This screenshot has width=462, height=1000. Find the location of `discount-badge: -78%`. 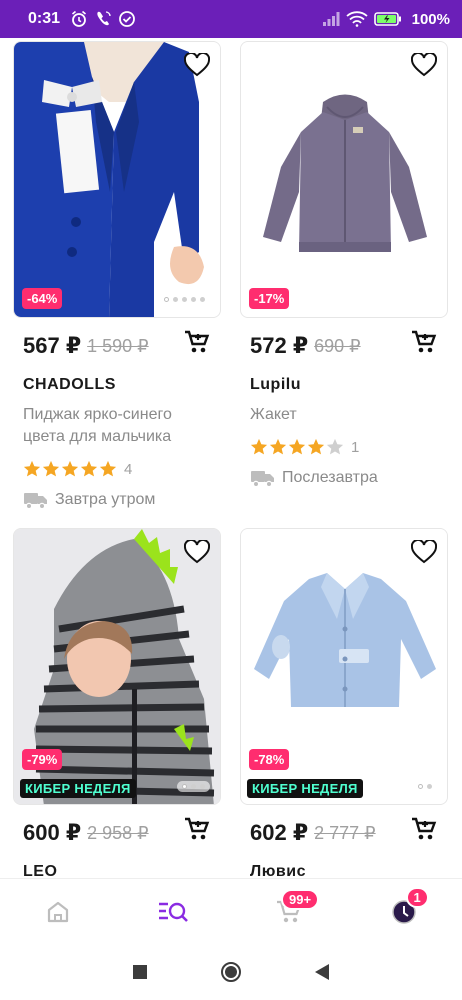

discount-badge: -78% is located at coordinates (269, 759).